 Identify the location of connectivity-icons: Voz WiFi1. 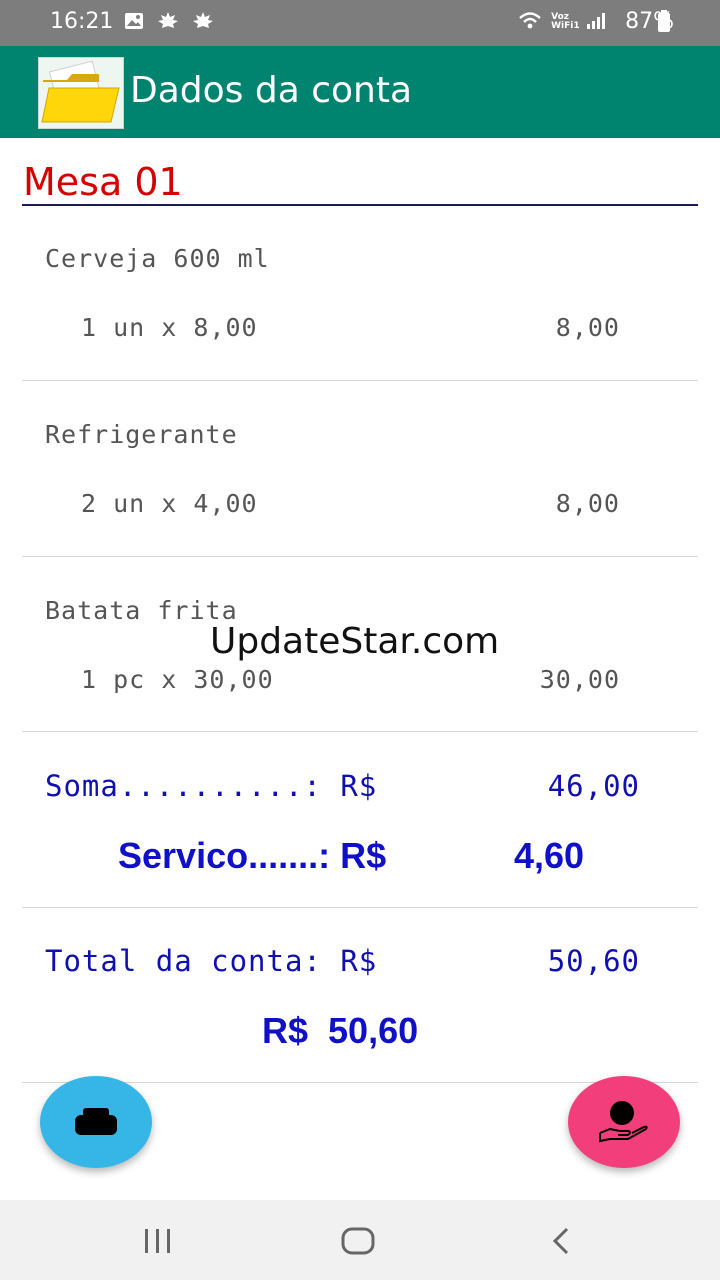
(564, 21).